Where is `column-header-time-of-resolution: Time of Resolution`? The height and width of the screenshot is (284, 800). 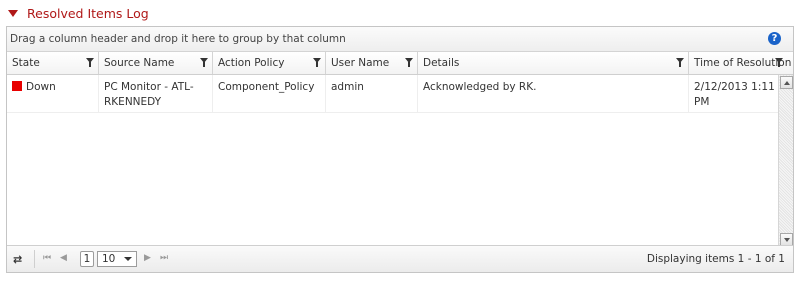
column-header-time-of-resolution: Time of Resolution is located at coordinates (742, 63).